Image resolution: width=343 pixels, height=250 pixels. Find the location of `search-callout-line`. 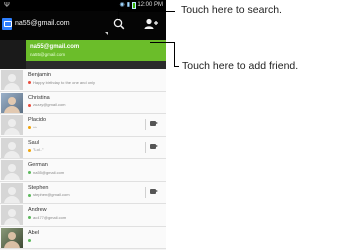

search-callout-line is located at coordinates (118, 15).